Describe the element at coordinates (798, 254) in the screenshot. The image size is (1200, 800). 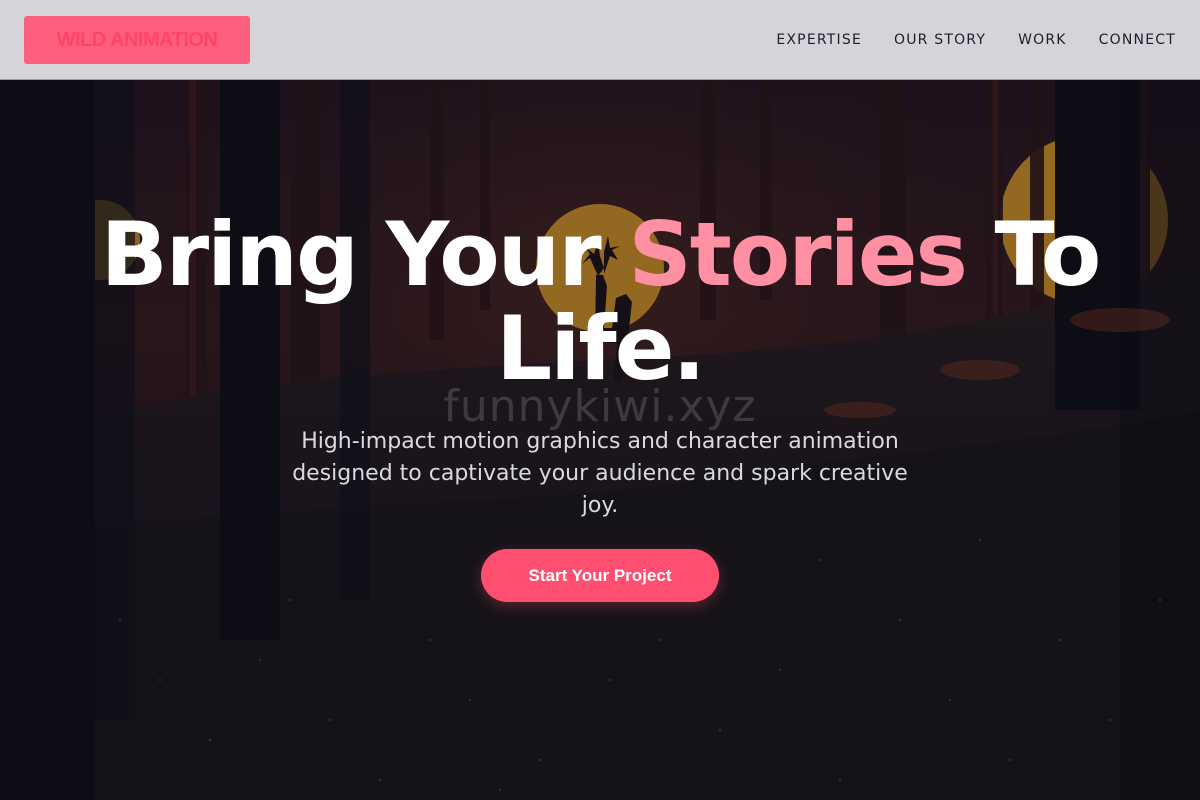
I see `headline-accent: Stories` at that location.